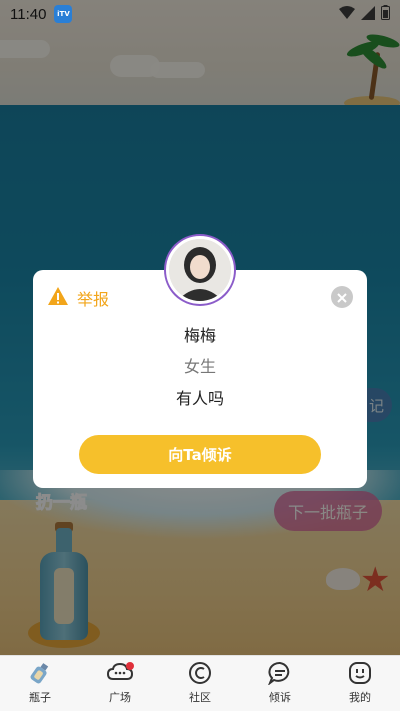 Image resolution: width=400 pixels, height=711 pixels. I want to click on status-indicators, so click(364, 14).